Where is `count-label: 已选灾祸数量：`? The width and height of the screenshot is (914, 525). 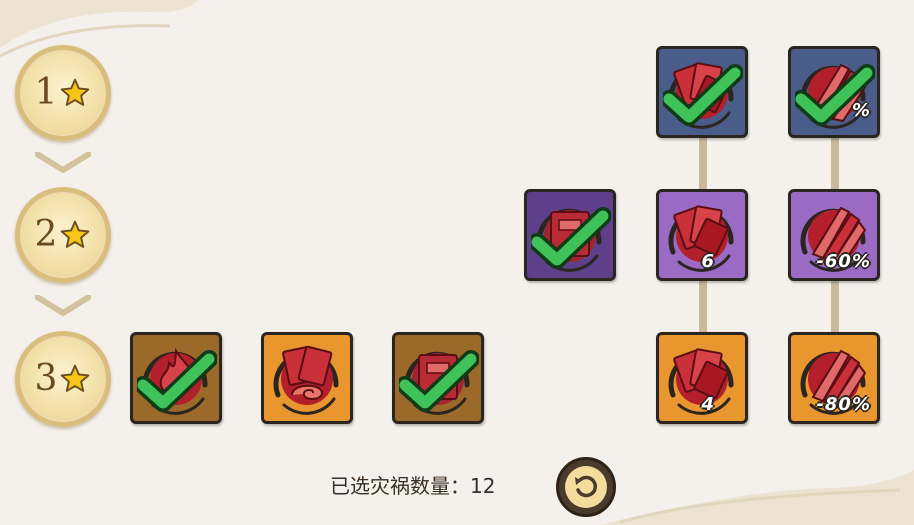
count-label: 已选灾祸数量： is located at coordinates (400, 486).